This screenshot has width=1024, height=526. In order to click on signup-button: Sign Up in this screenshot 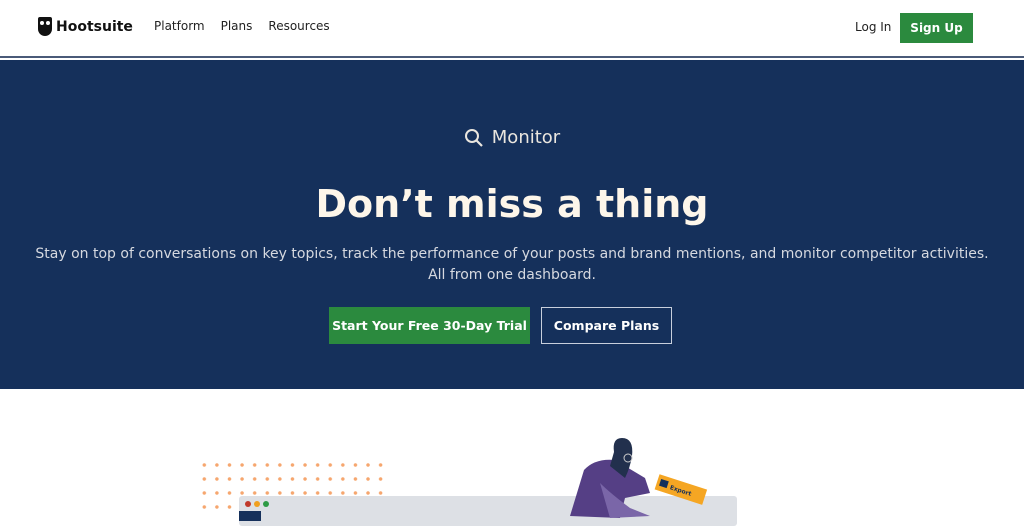, I will do `click(936, 28)`.